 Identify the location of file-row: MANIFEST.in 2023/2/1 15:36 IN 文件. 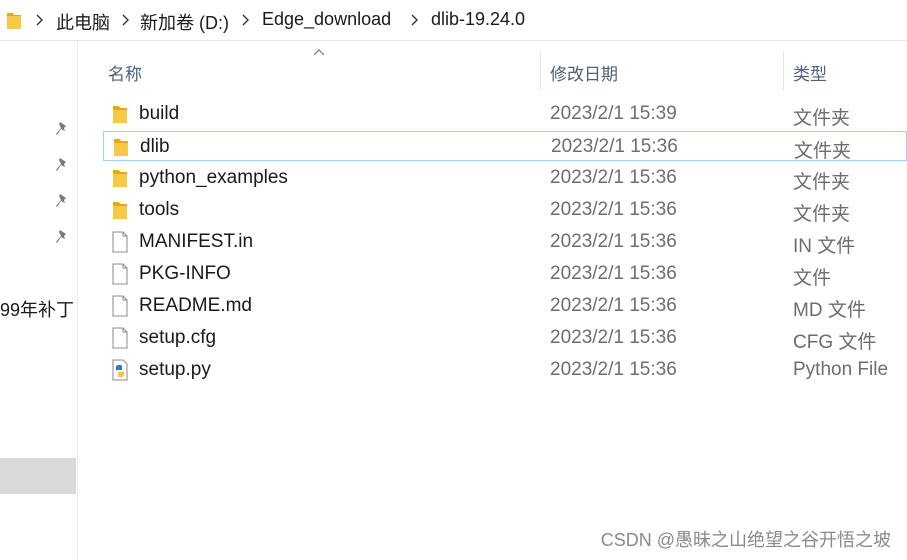
(505, 242).